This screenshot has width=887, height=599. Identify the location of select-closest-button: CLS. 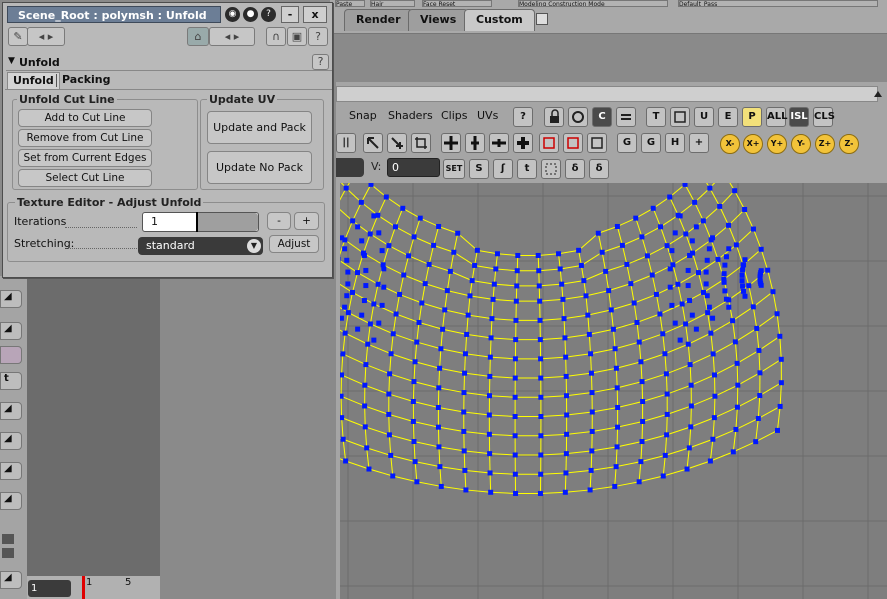
(824, 117).